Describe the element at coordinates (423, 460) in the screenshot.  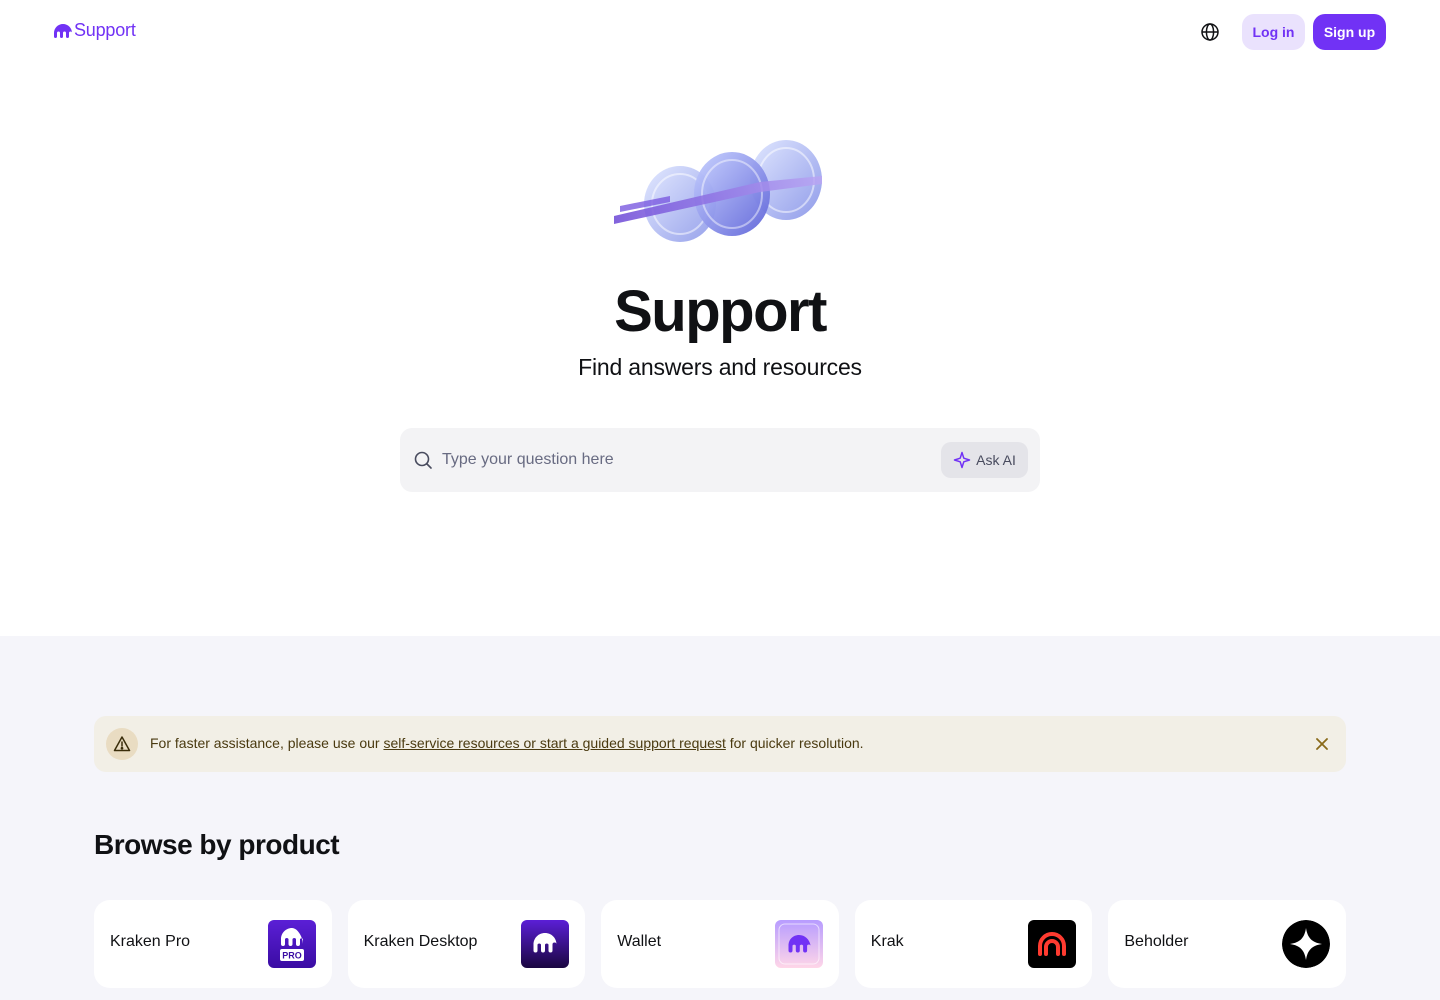
I see `search-icon` at that location.